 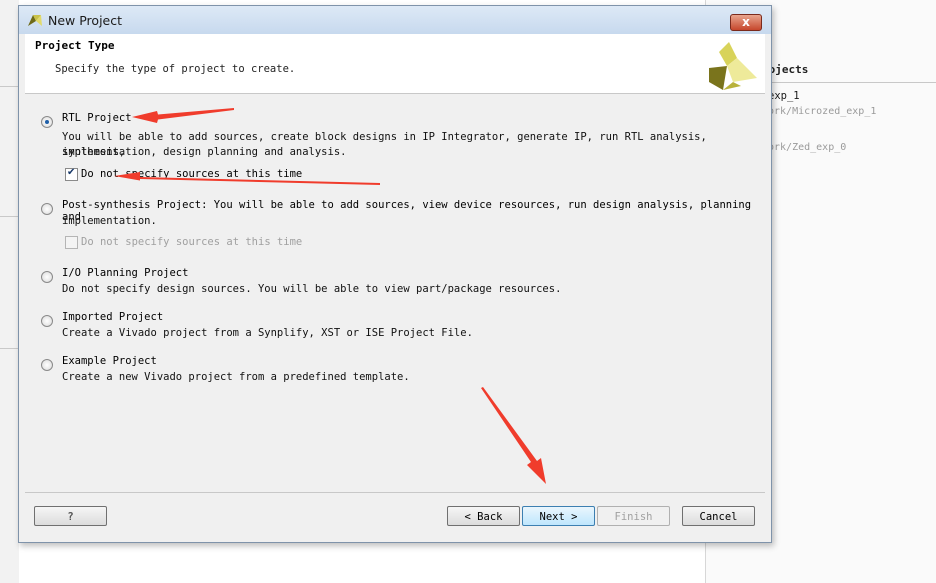 I want to click on imported-project-title: Imported Project, so click(x=112, y=317).